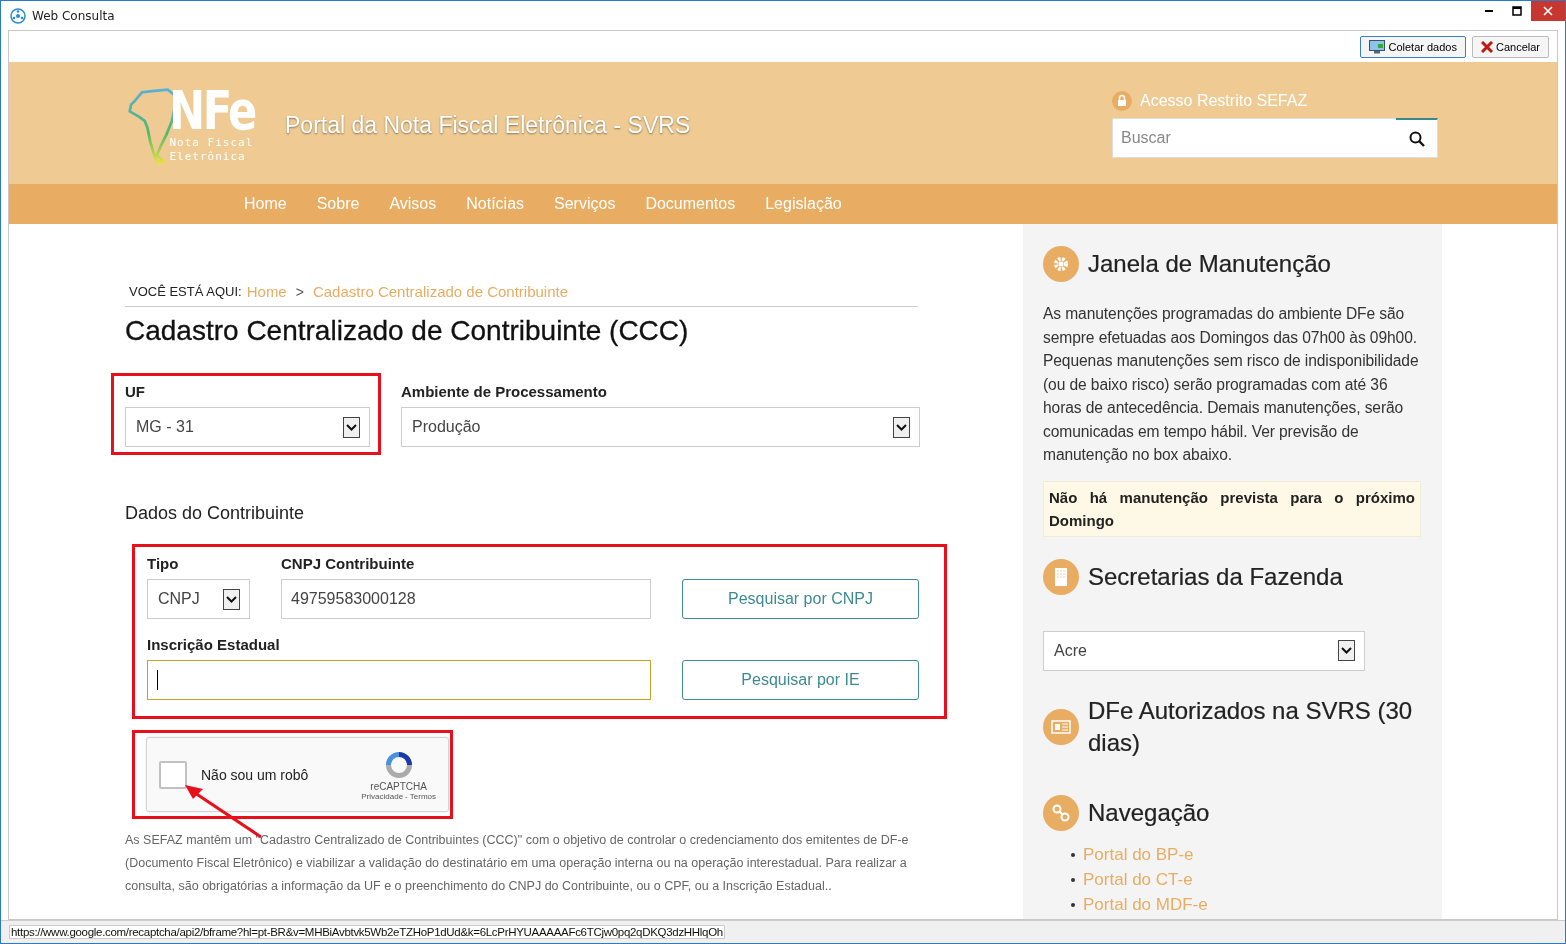 The height and width of the screenshot is (944, 1566). I want to click on maximize-icon, so click(1517, 11).